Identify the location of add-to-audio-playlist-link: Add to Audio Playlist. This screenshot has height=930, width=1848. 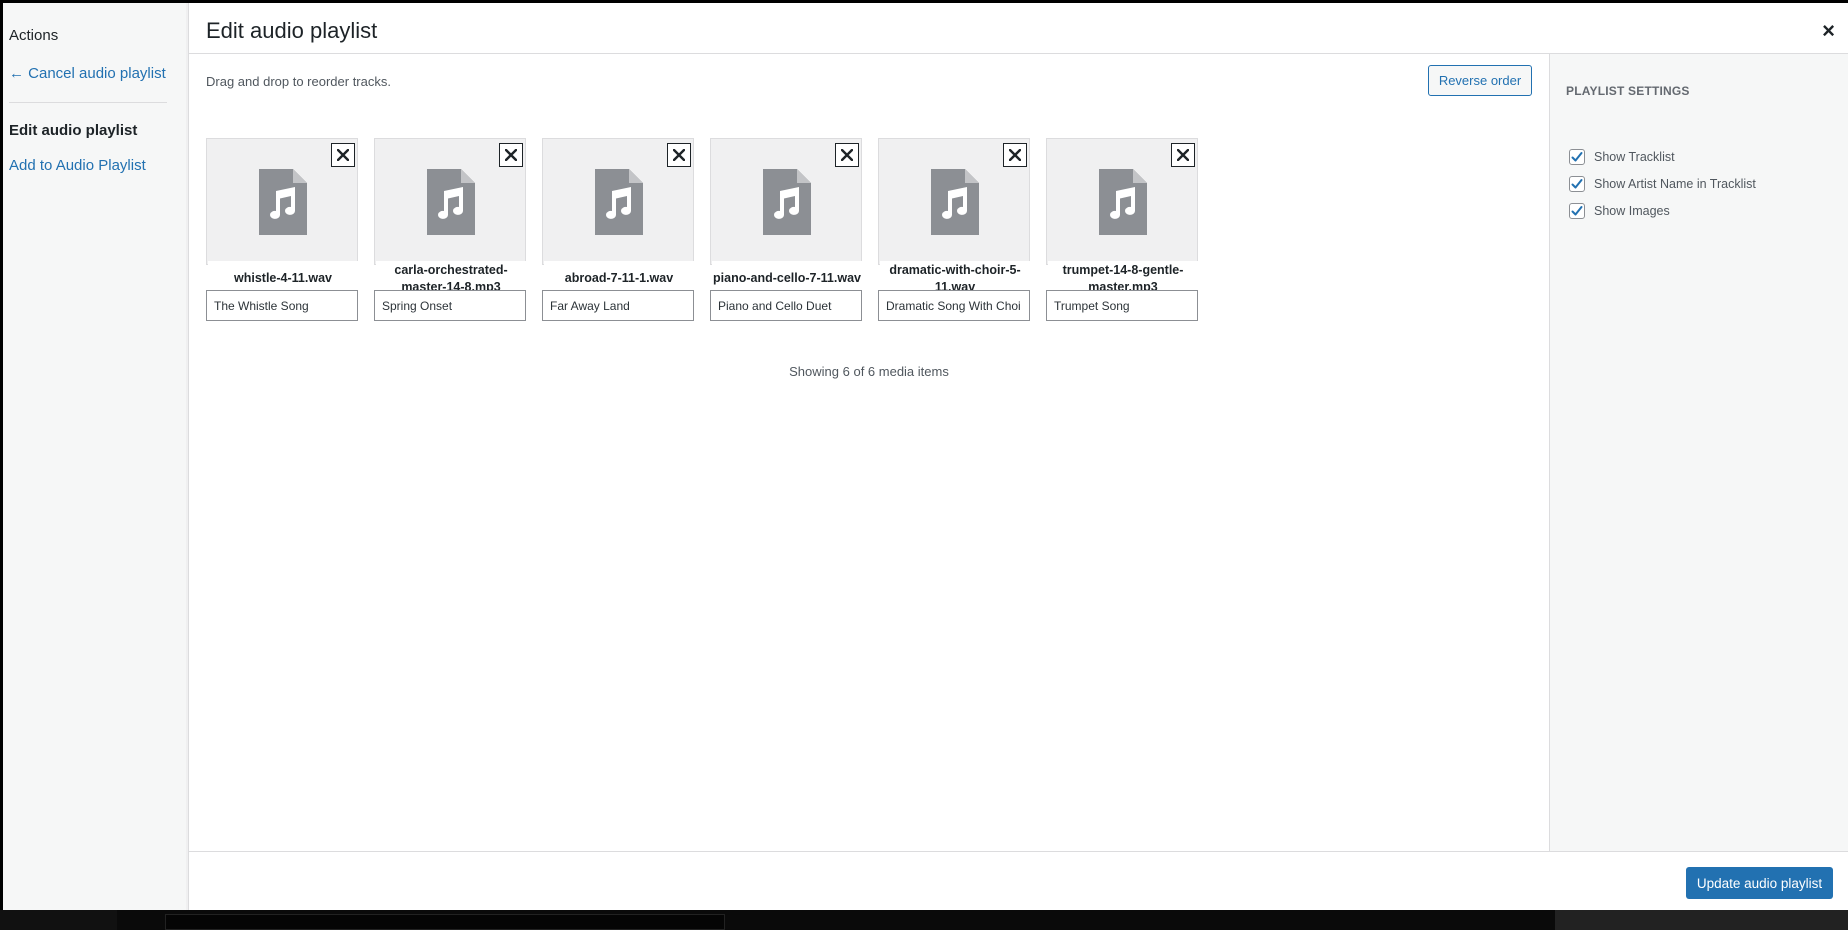
(77, 165).